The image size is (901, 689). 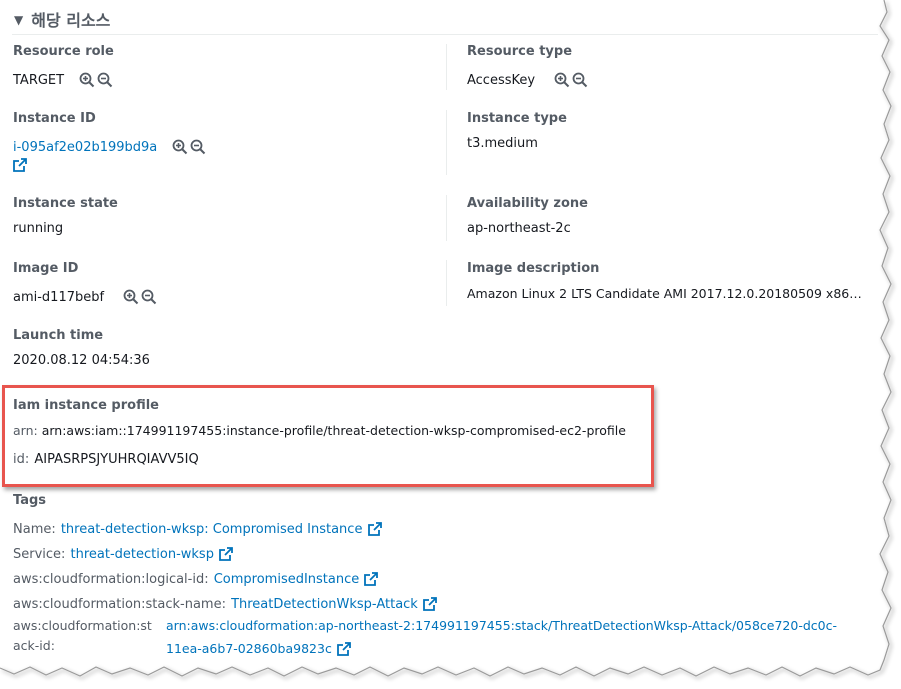 I want to click on launch-time-value: 2020.08.12 04:54:36, so click(x=81, y=360).